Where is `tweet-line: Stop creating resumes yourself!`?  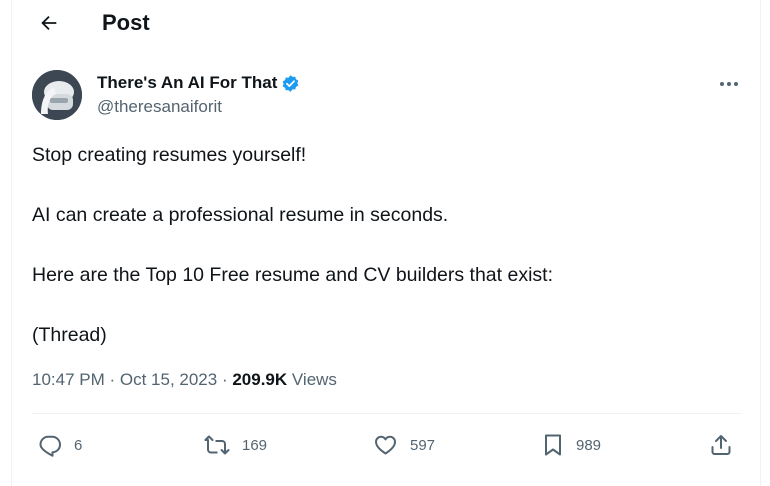
tweet-line: Stop creating resumes yourself! is located at coordinates (169, 155).